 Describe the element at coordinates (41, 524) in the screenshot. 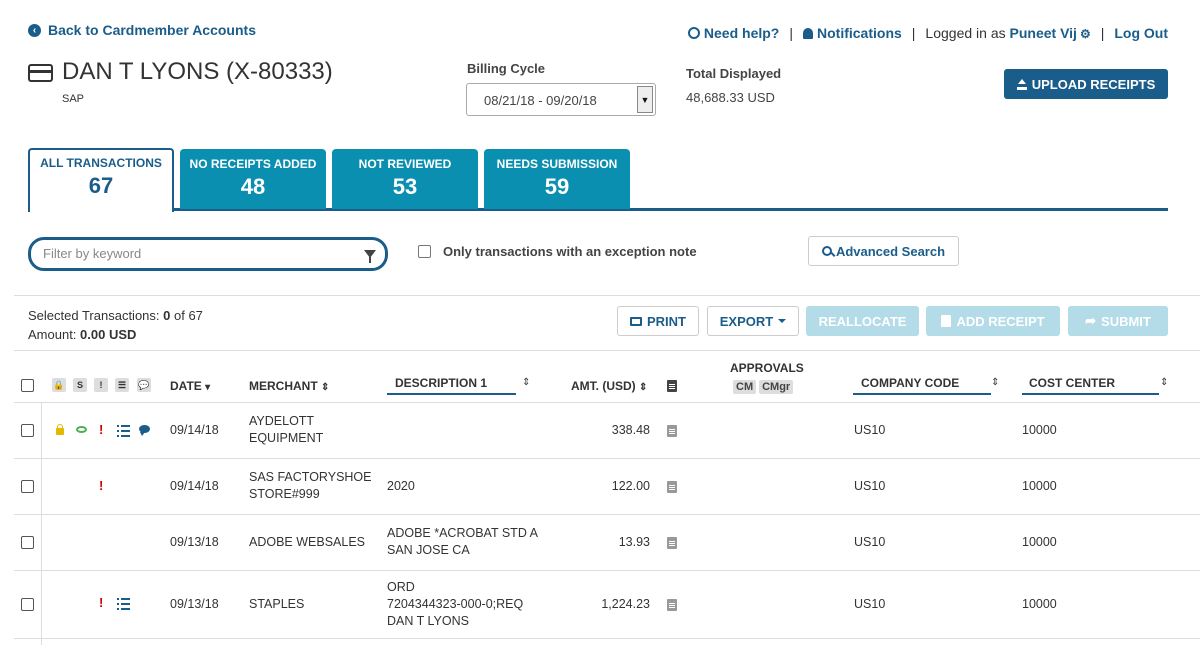

I see `checkbox-column-divider` at that location.